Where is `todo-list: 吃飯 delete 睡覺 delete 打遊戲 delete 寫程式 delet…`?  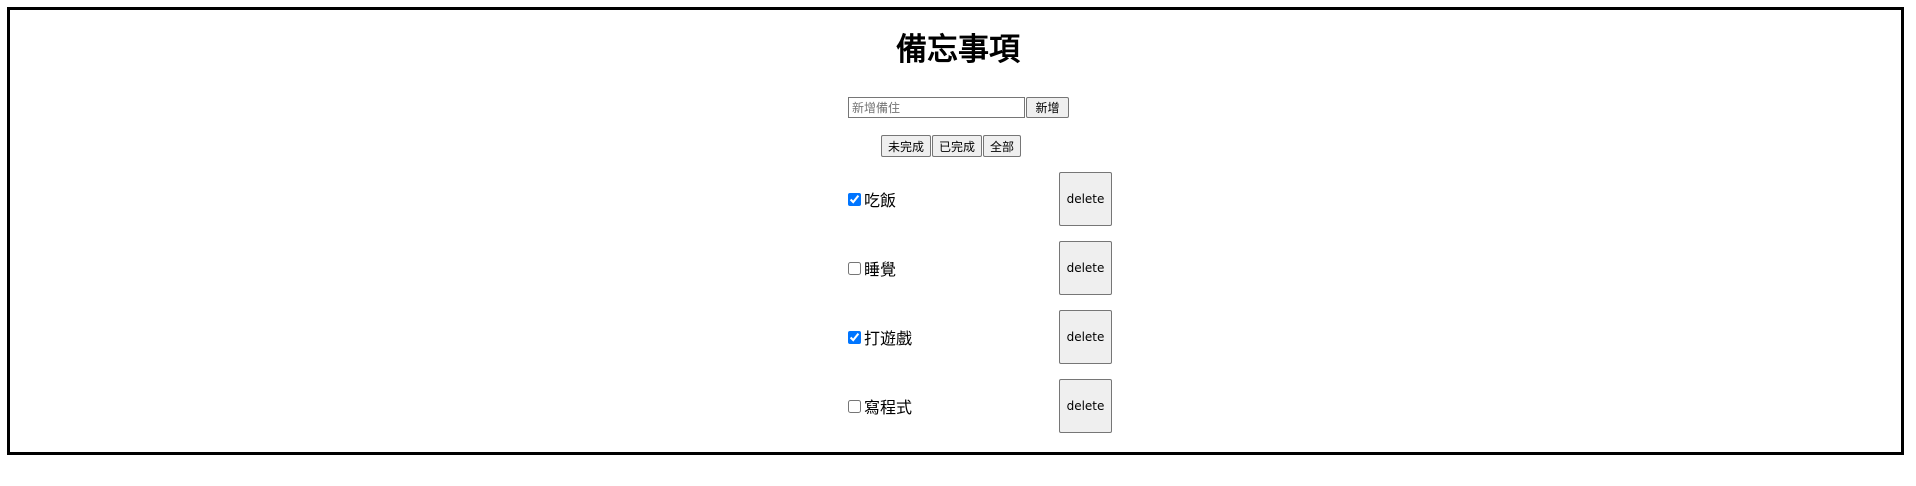
todo-list: 吃飯 delete 睡覺 delete 打遊戲 delete 寫程式 delet… is located at coordinates (981, 310).